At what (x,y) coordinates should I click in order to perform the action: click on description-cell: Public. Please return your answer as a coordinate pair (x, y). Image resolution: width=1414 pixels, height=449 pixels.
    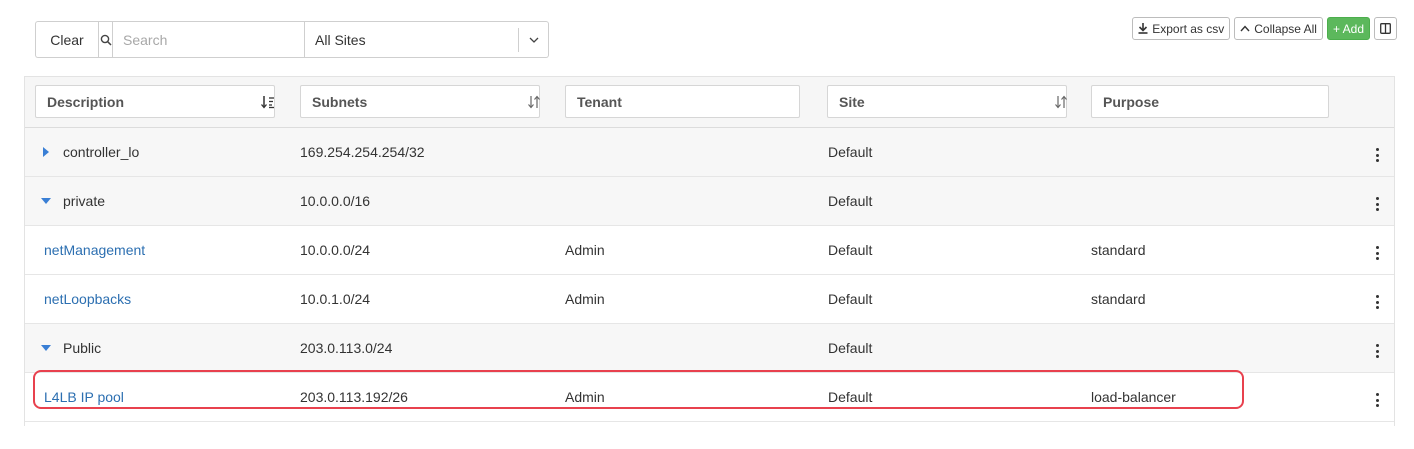
    Looking at the image, I should click on (71, 348).